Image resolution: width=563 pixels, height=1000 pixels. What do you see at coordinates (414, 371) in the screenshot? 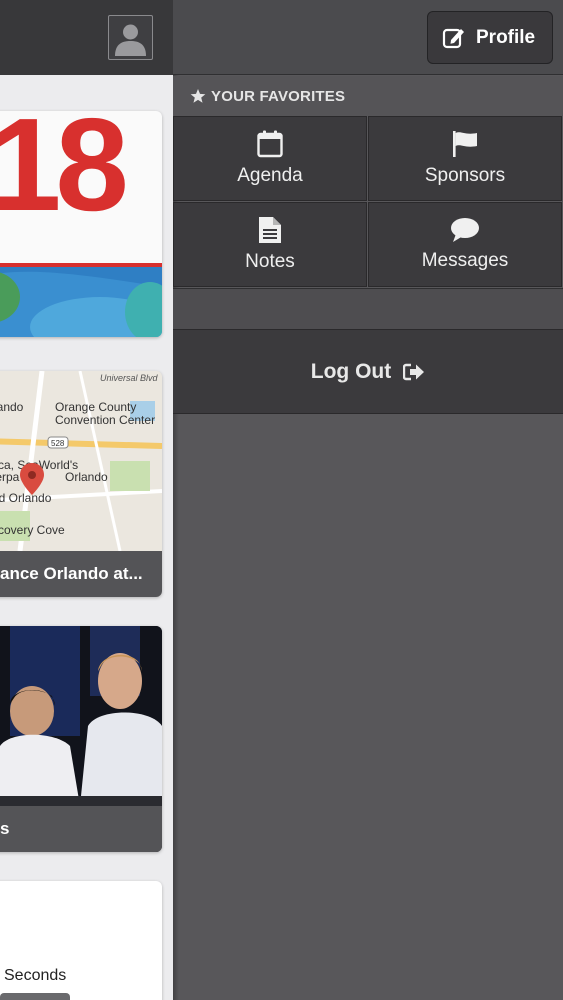
I see `sign-out-icon` at bounding box center [414, 371].